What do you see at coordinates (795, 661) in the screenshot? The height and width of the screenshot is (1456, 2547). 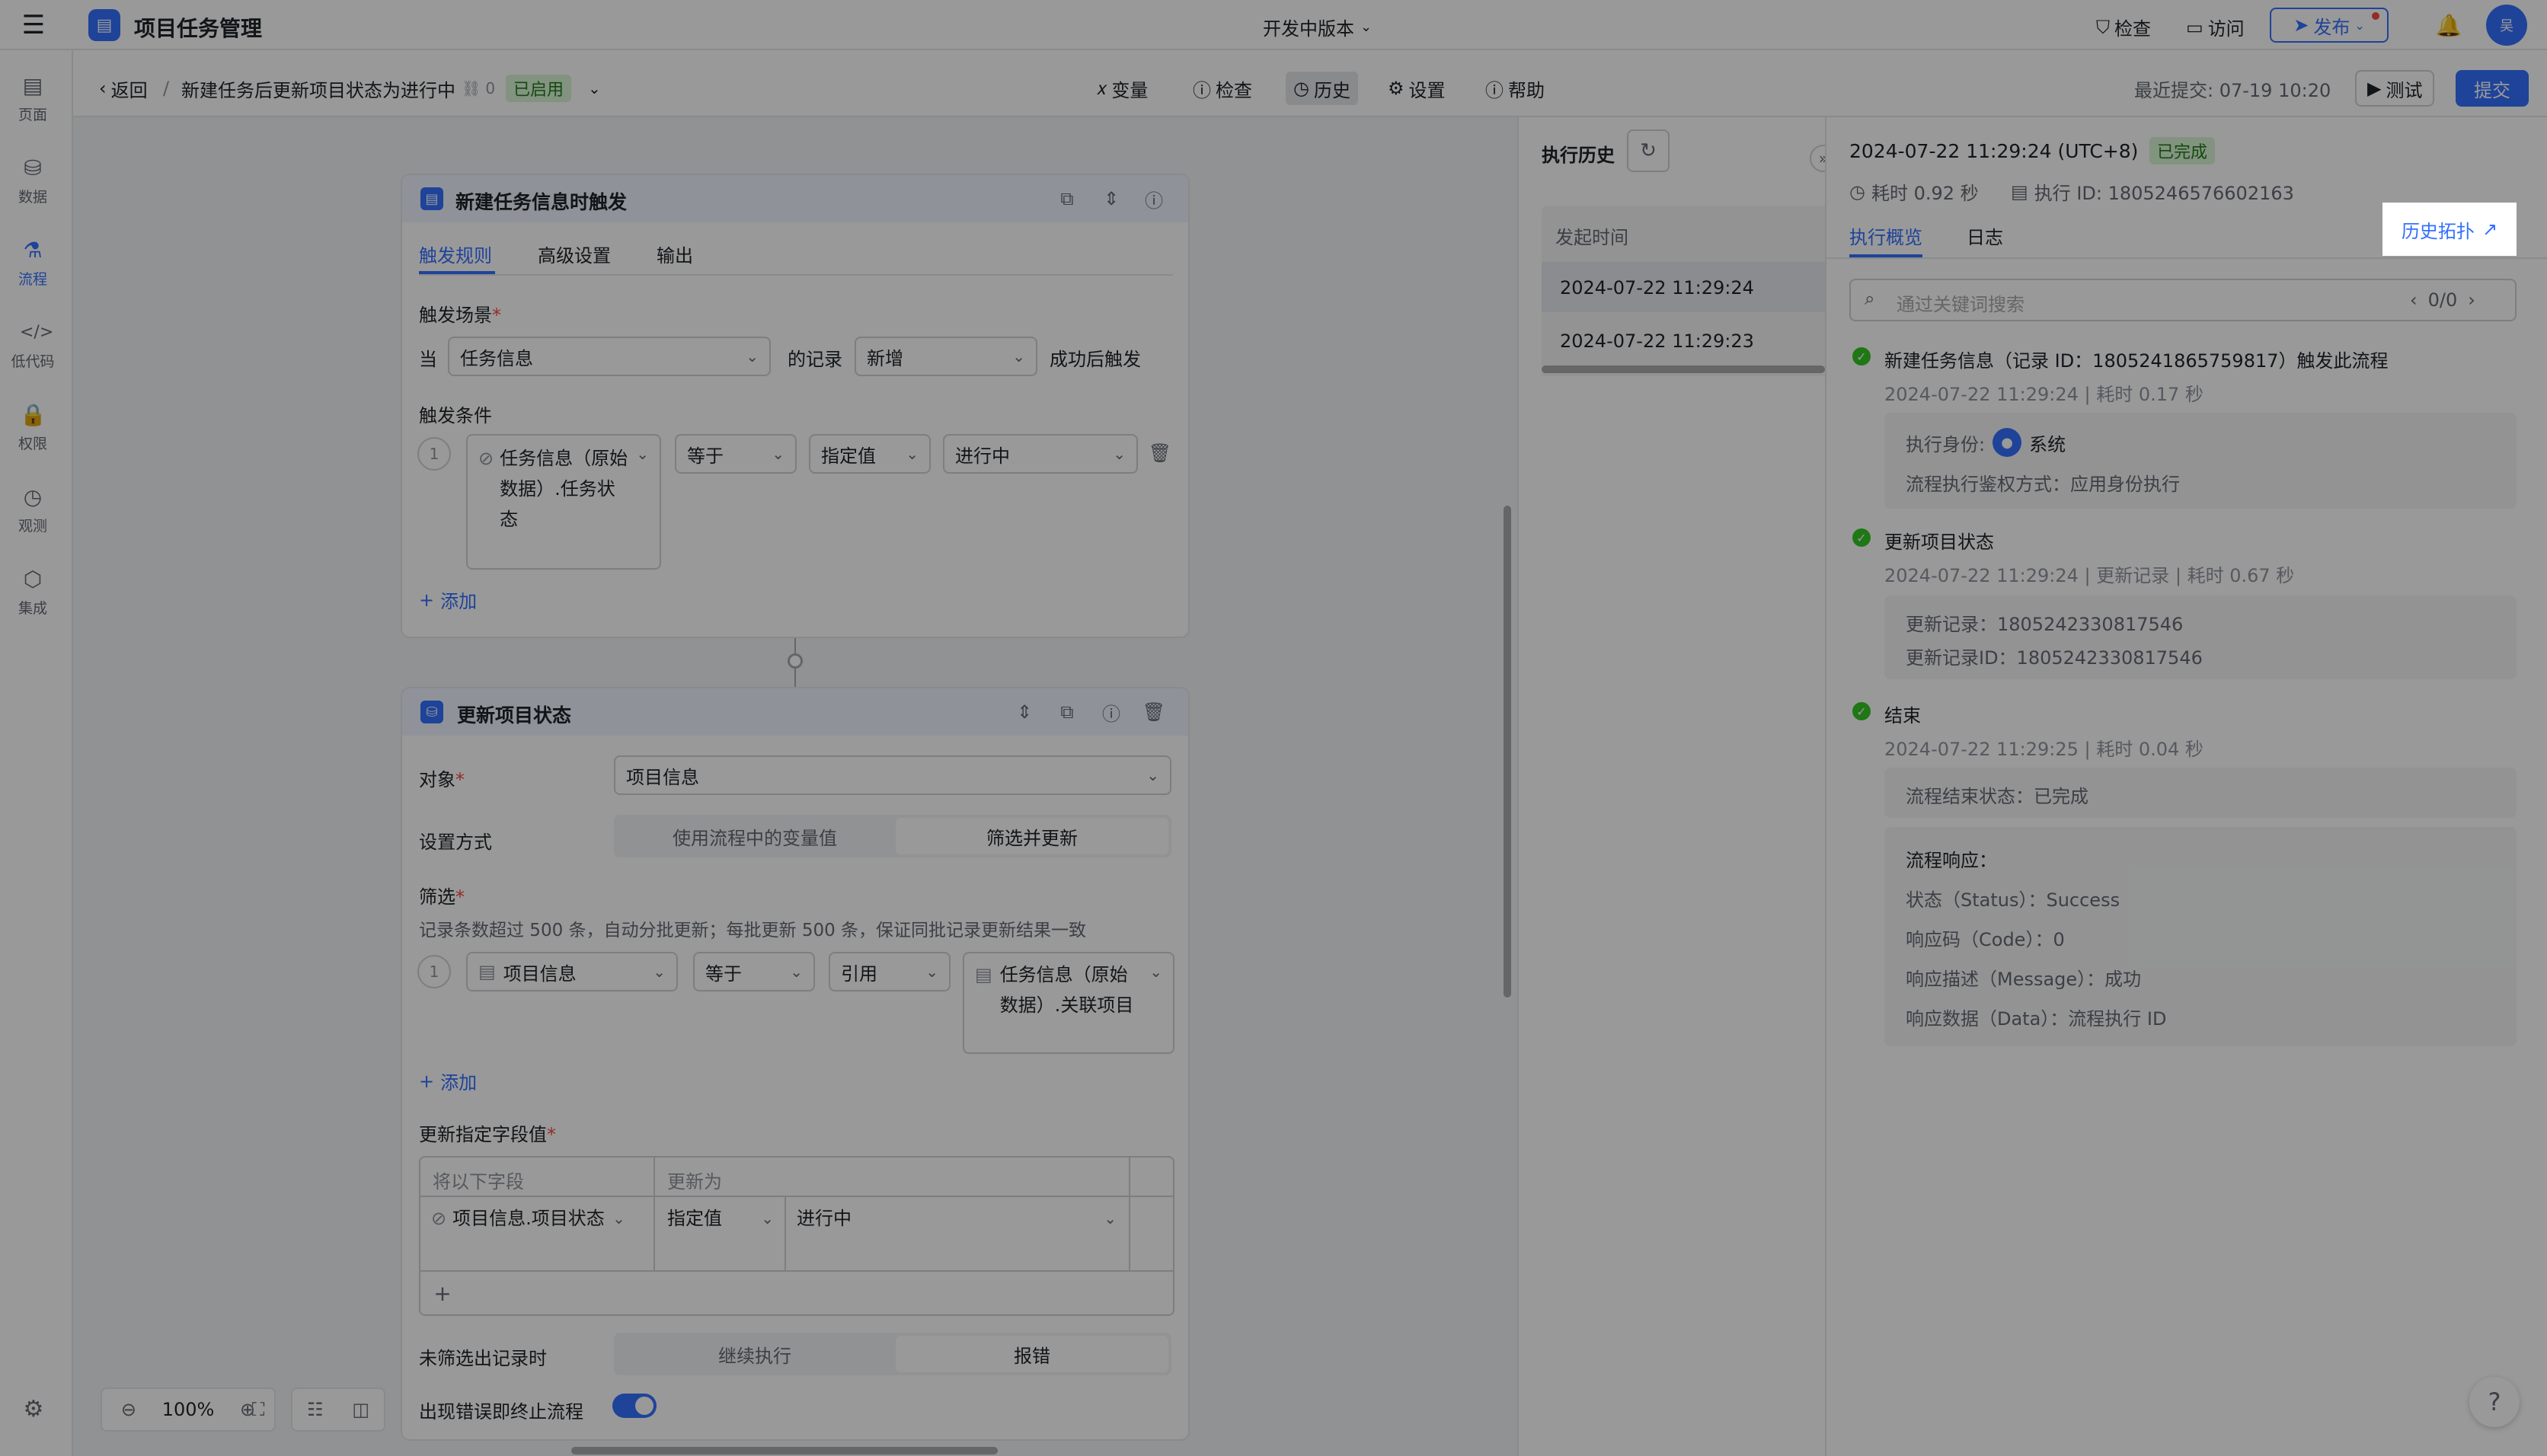 I see `connector-dot` at bounding box center [795, 661].